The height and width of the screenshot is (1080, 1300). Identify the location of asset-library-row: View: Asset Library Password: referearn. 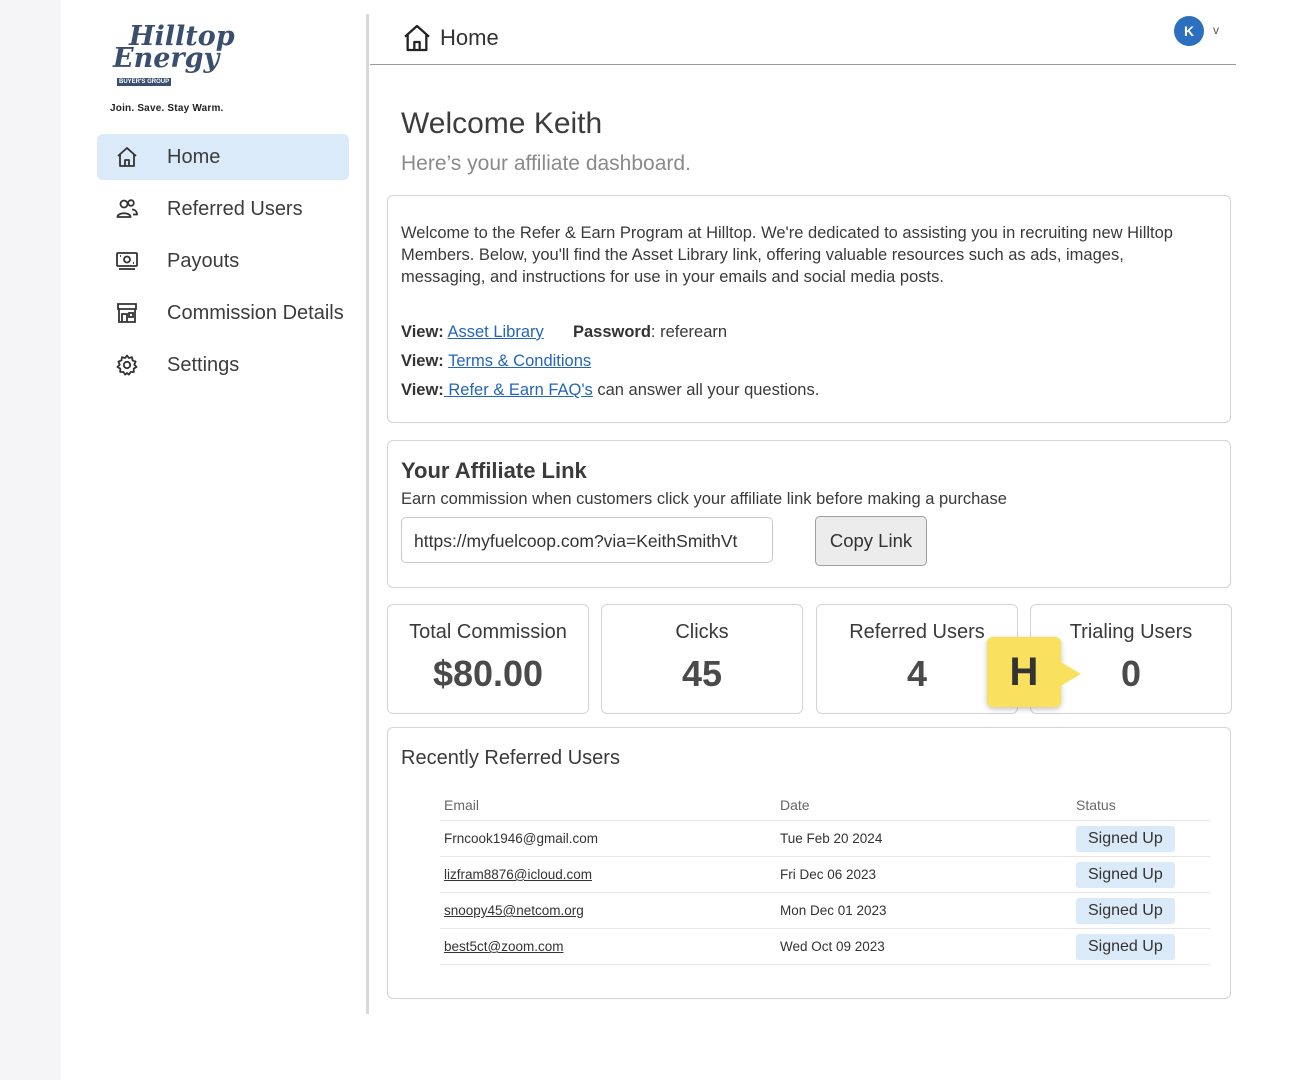
(564, 332).